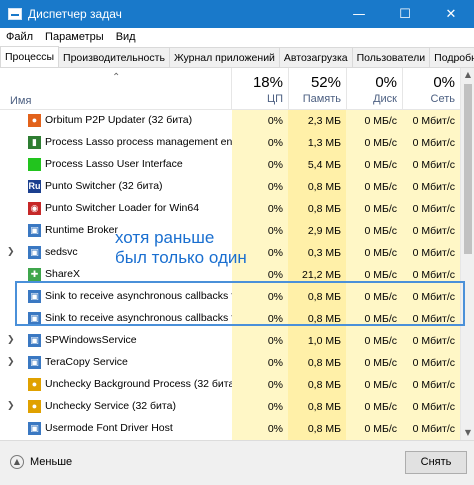 The width and height of the screenshot is (474, 485). What do you see at coordinates (444, 82) in the screenshot?
I see `network-total: 0%` at bounding box center [444, 82].